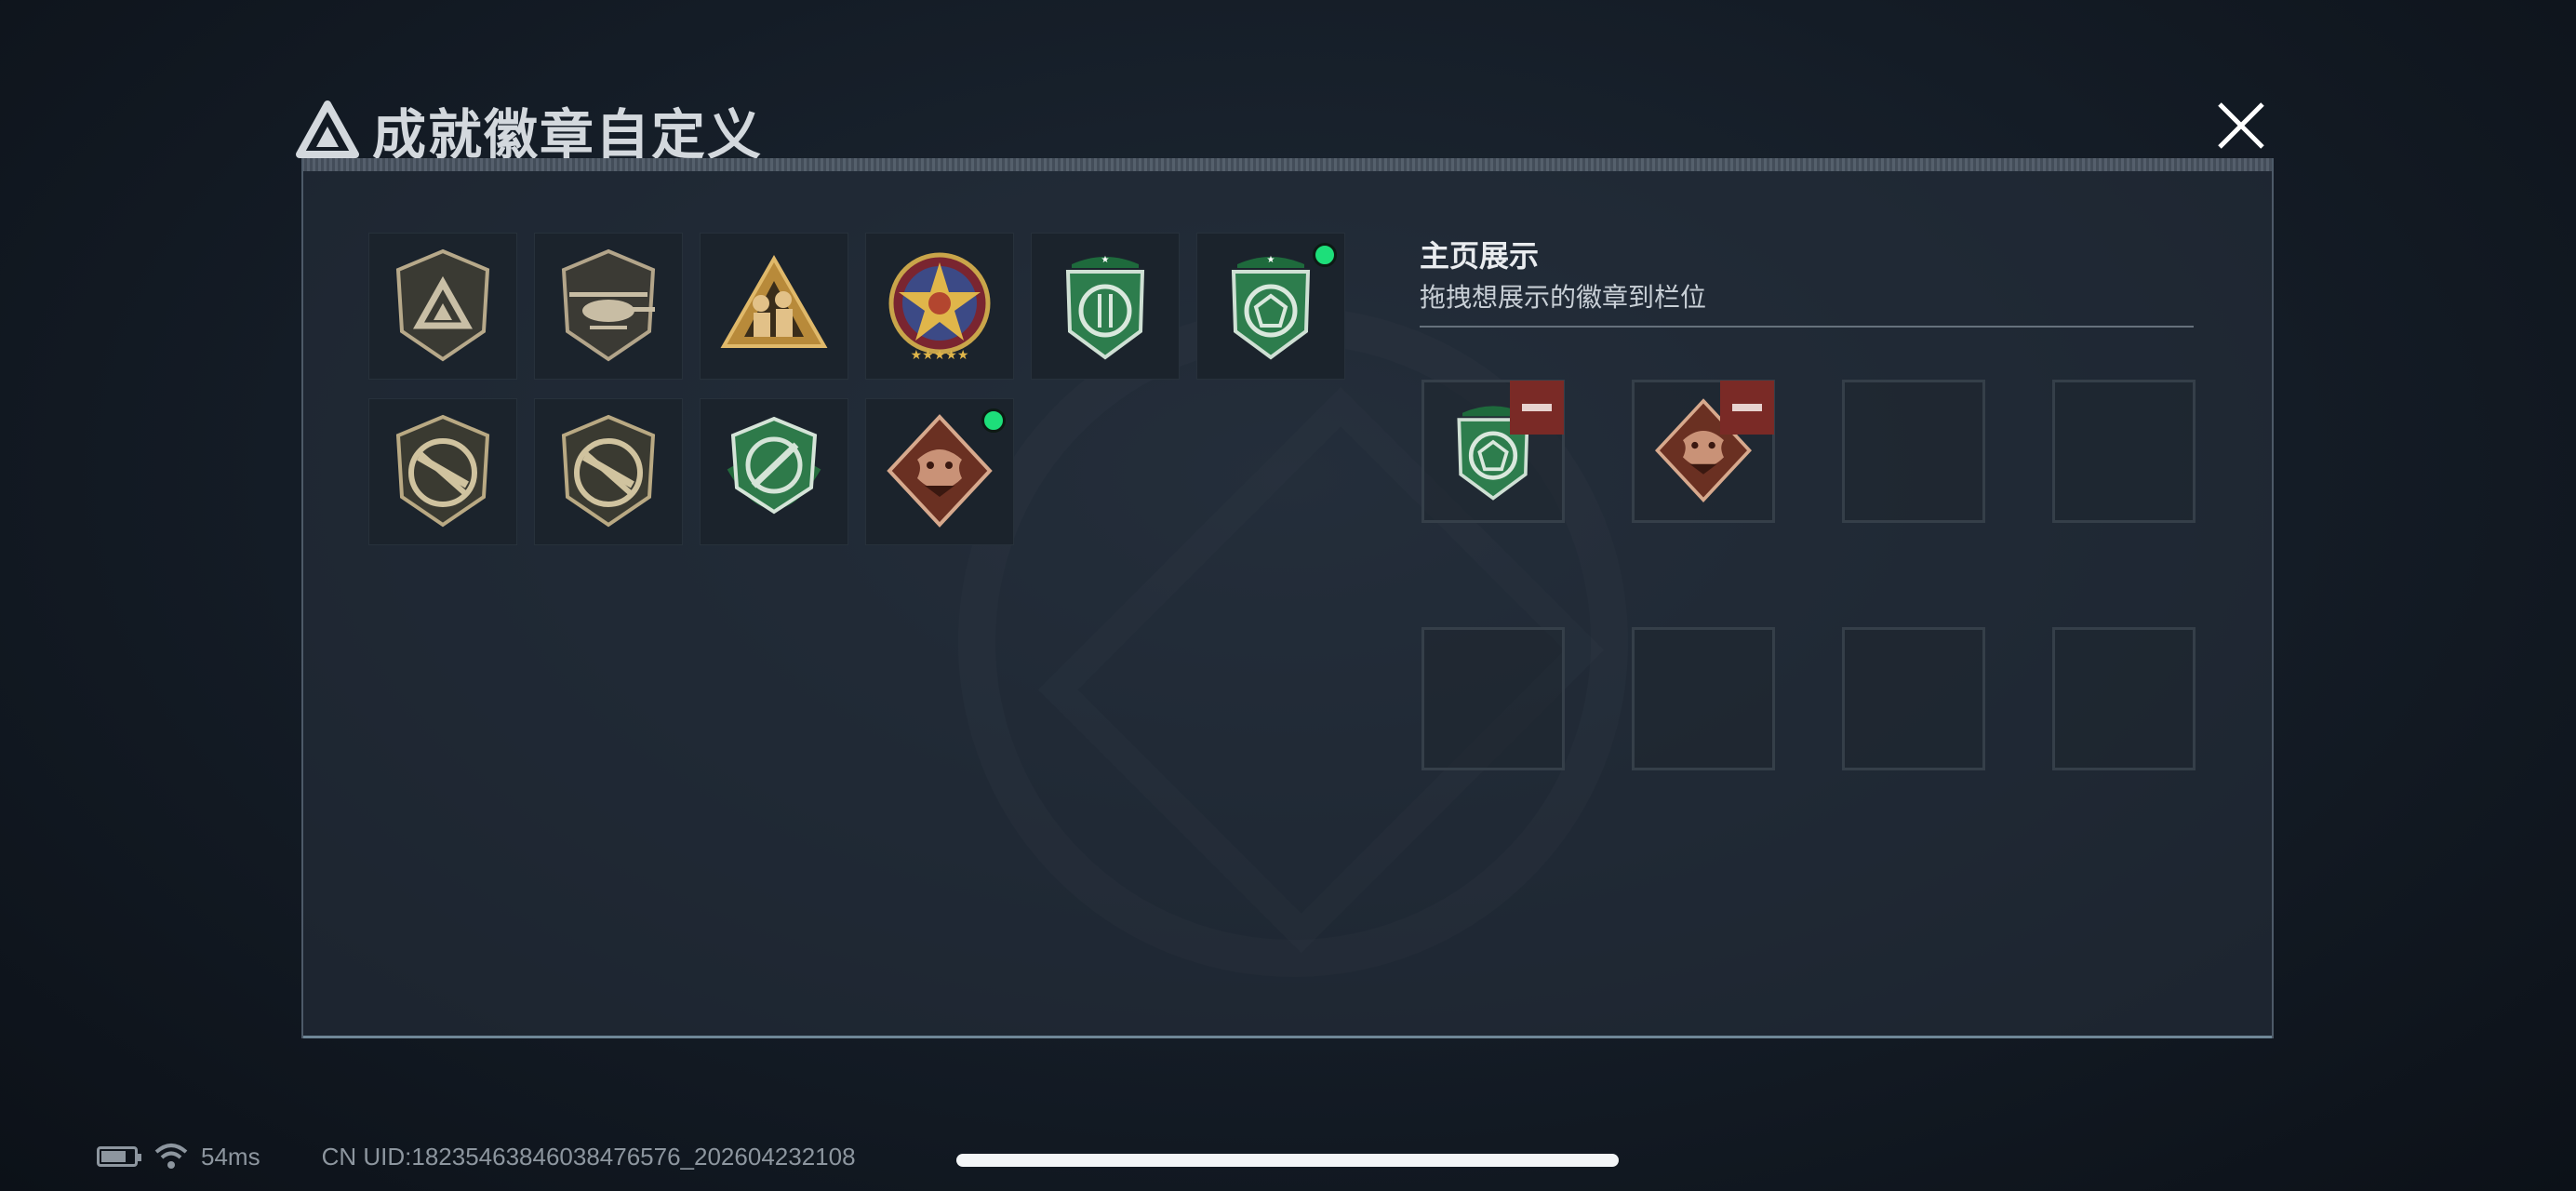 The image size is (2576, 1191). I want to click on green-emblem-badge-icon: ★, so click(1105, 307).